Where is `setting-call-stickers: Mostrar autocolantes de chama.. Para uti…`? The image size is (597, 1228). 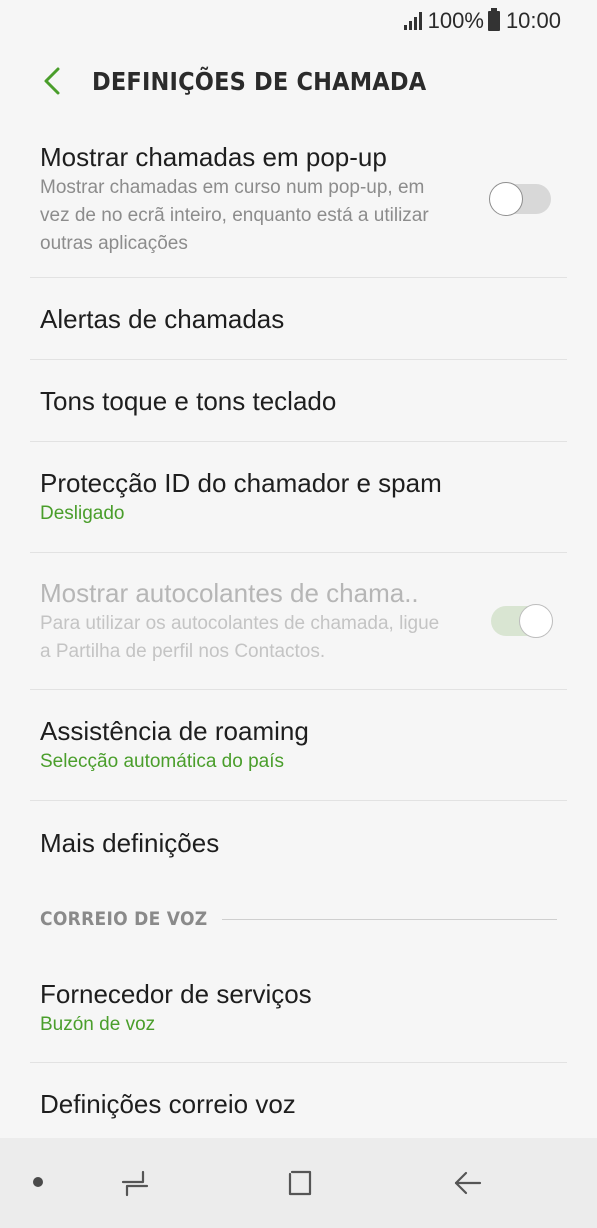
setting-call-stickers: Mostrar autocolantes de chama.. Para uti… is located at coordinates (298, 621).